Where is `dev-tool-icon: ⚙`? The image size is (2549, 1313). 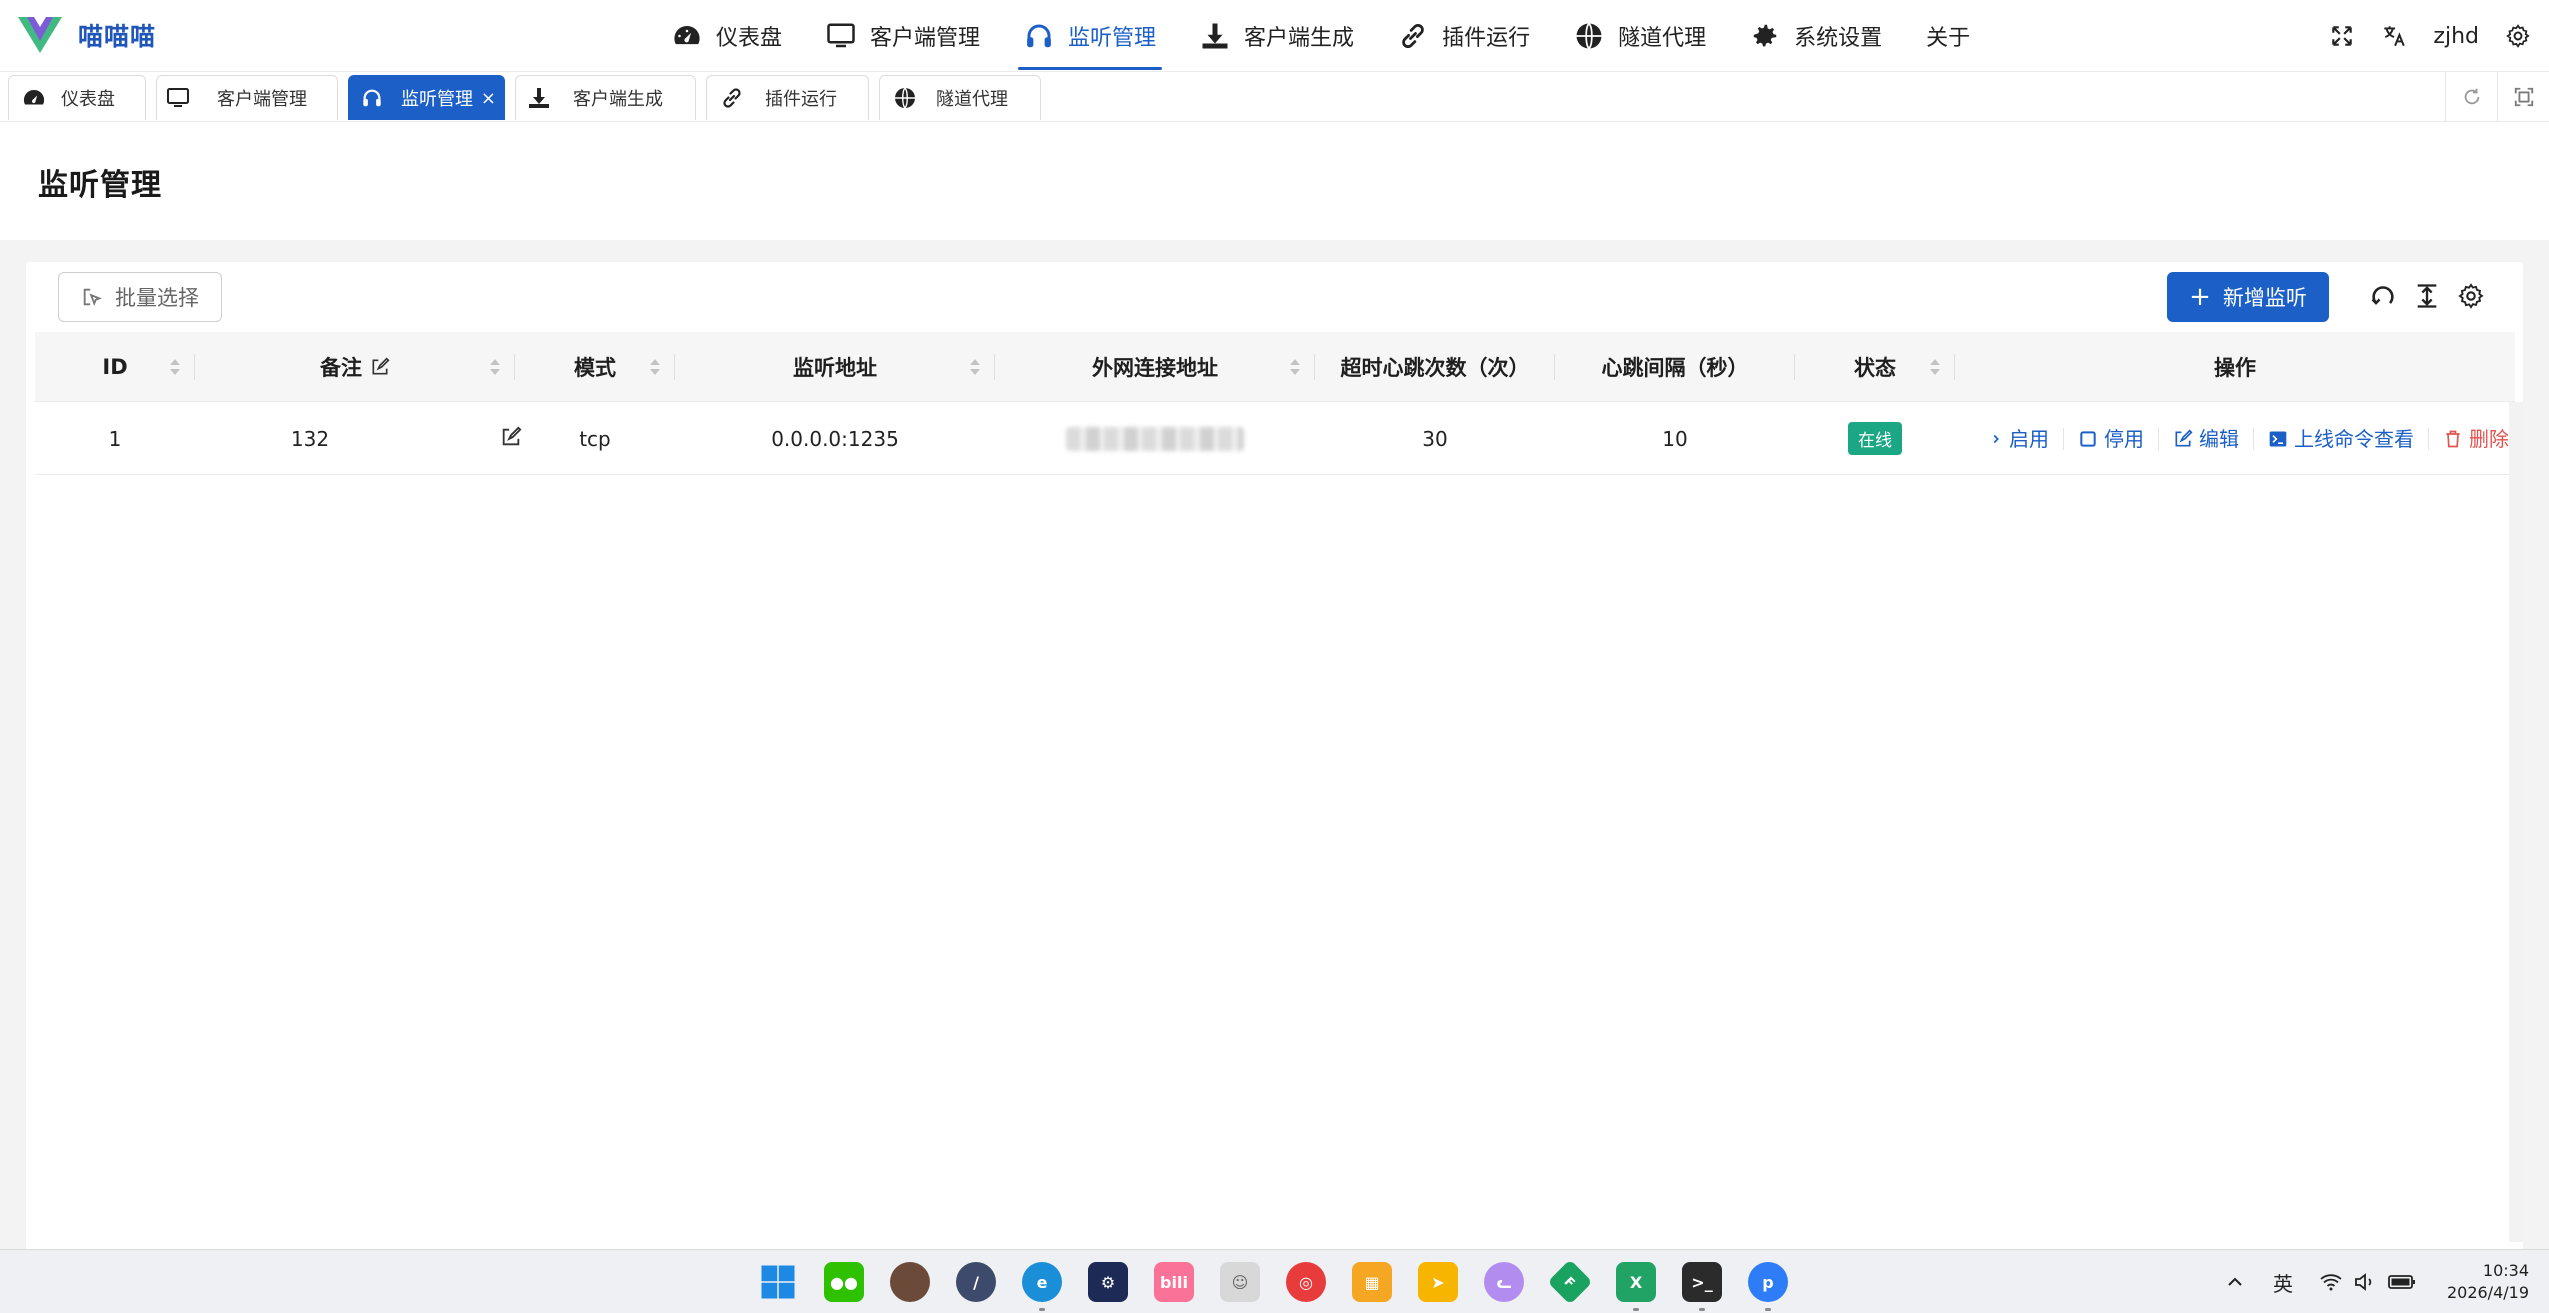
dev-tool-icon: ⚙ is located at coordinates (1108, 1282).